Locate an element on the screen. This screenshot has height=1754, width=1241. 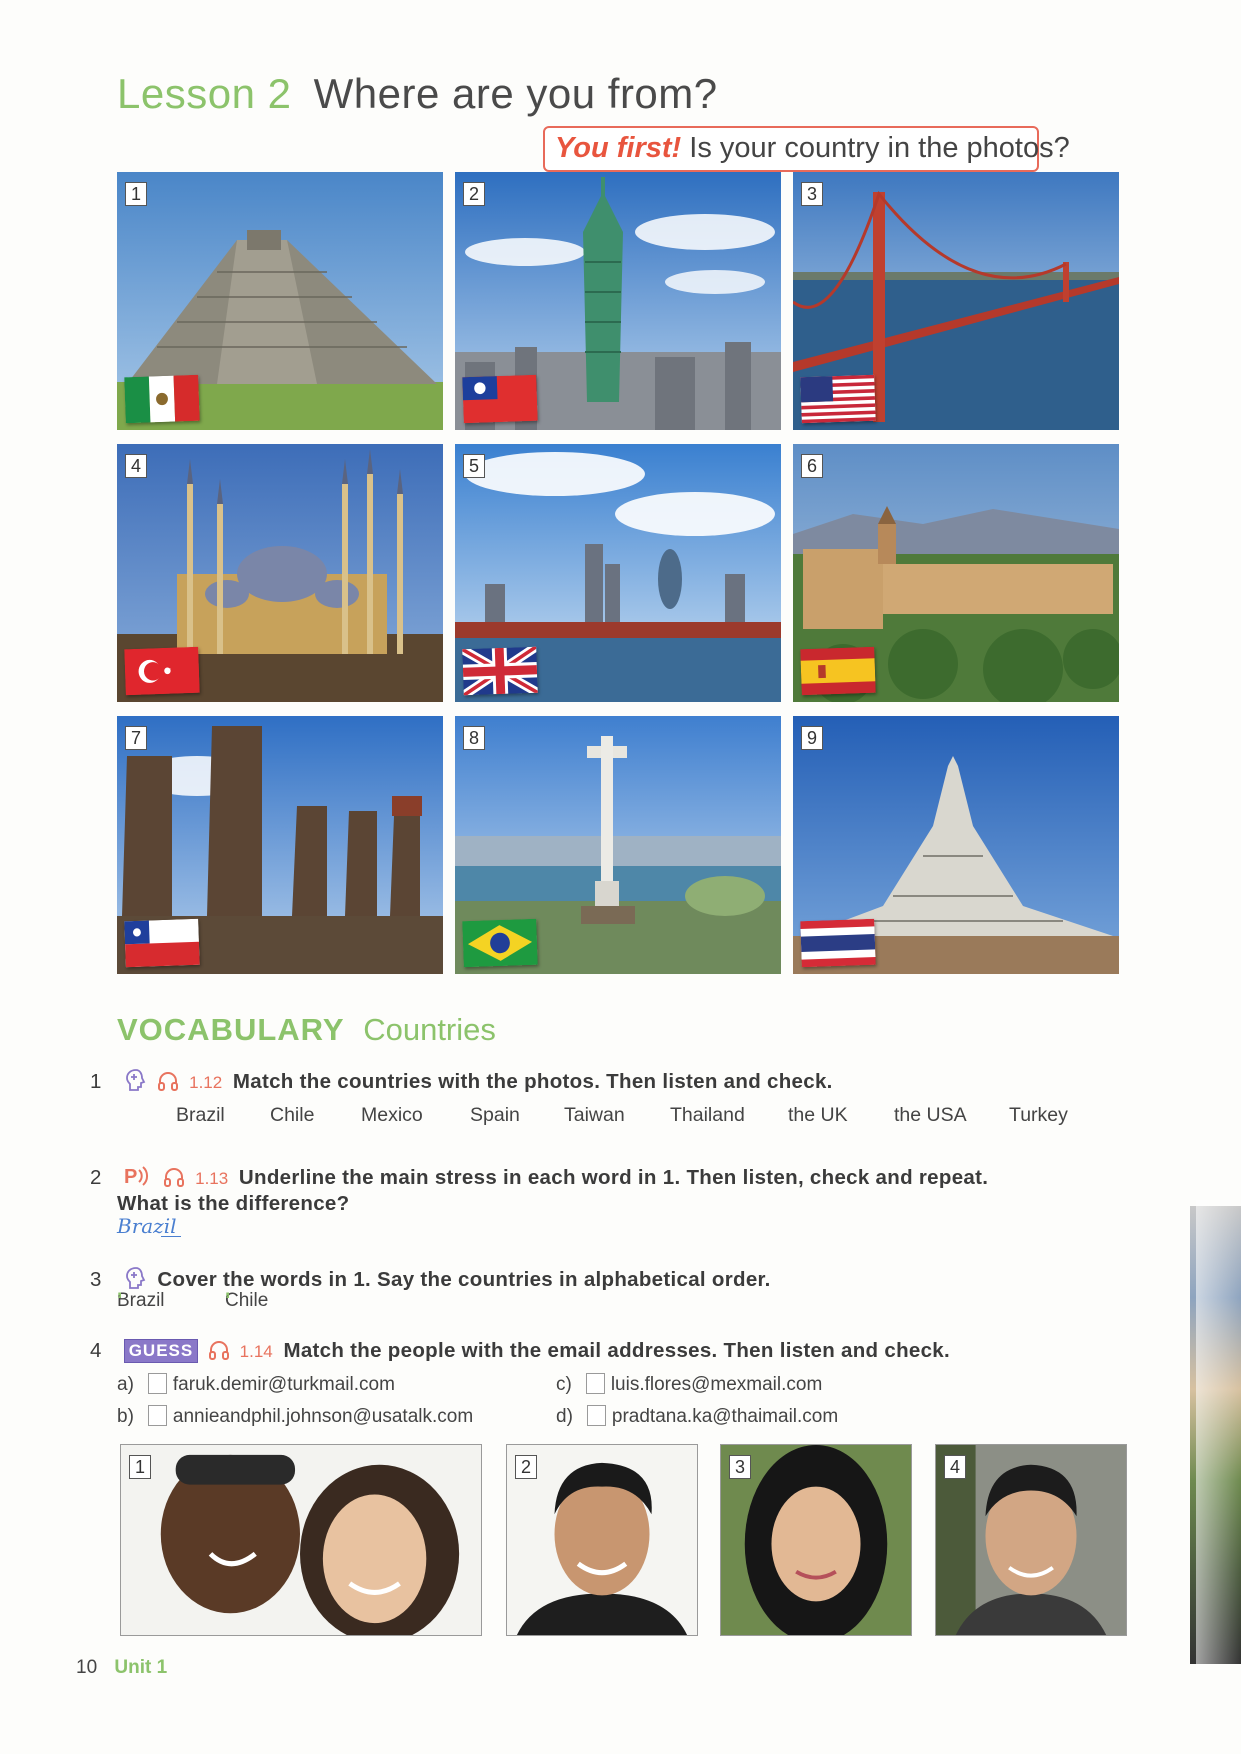
lesson-title: Lesson 2 Where are you from? is located at coordinates (417, 94).